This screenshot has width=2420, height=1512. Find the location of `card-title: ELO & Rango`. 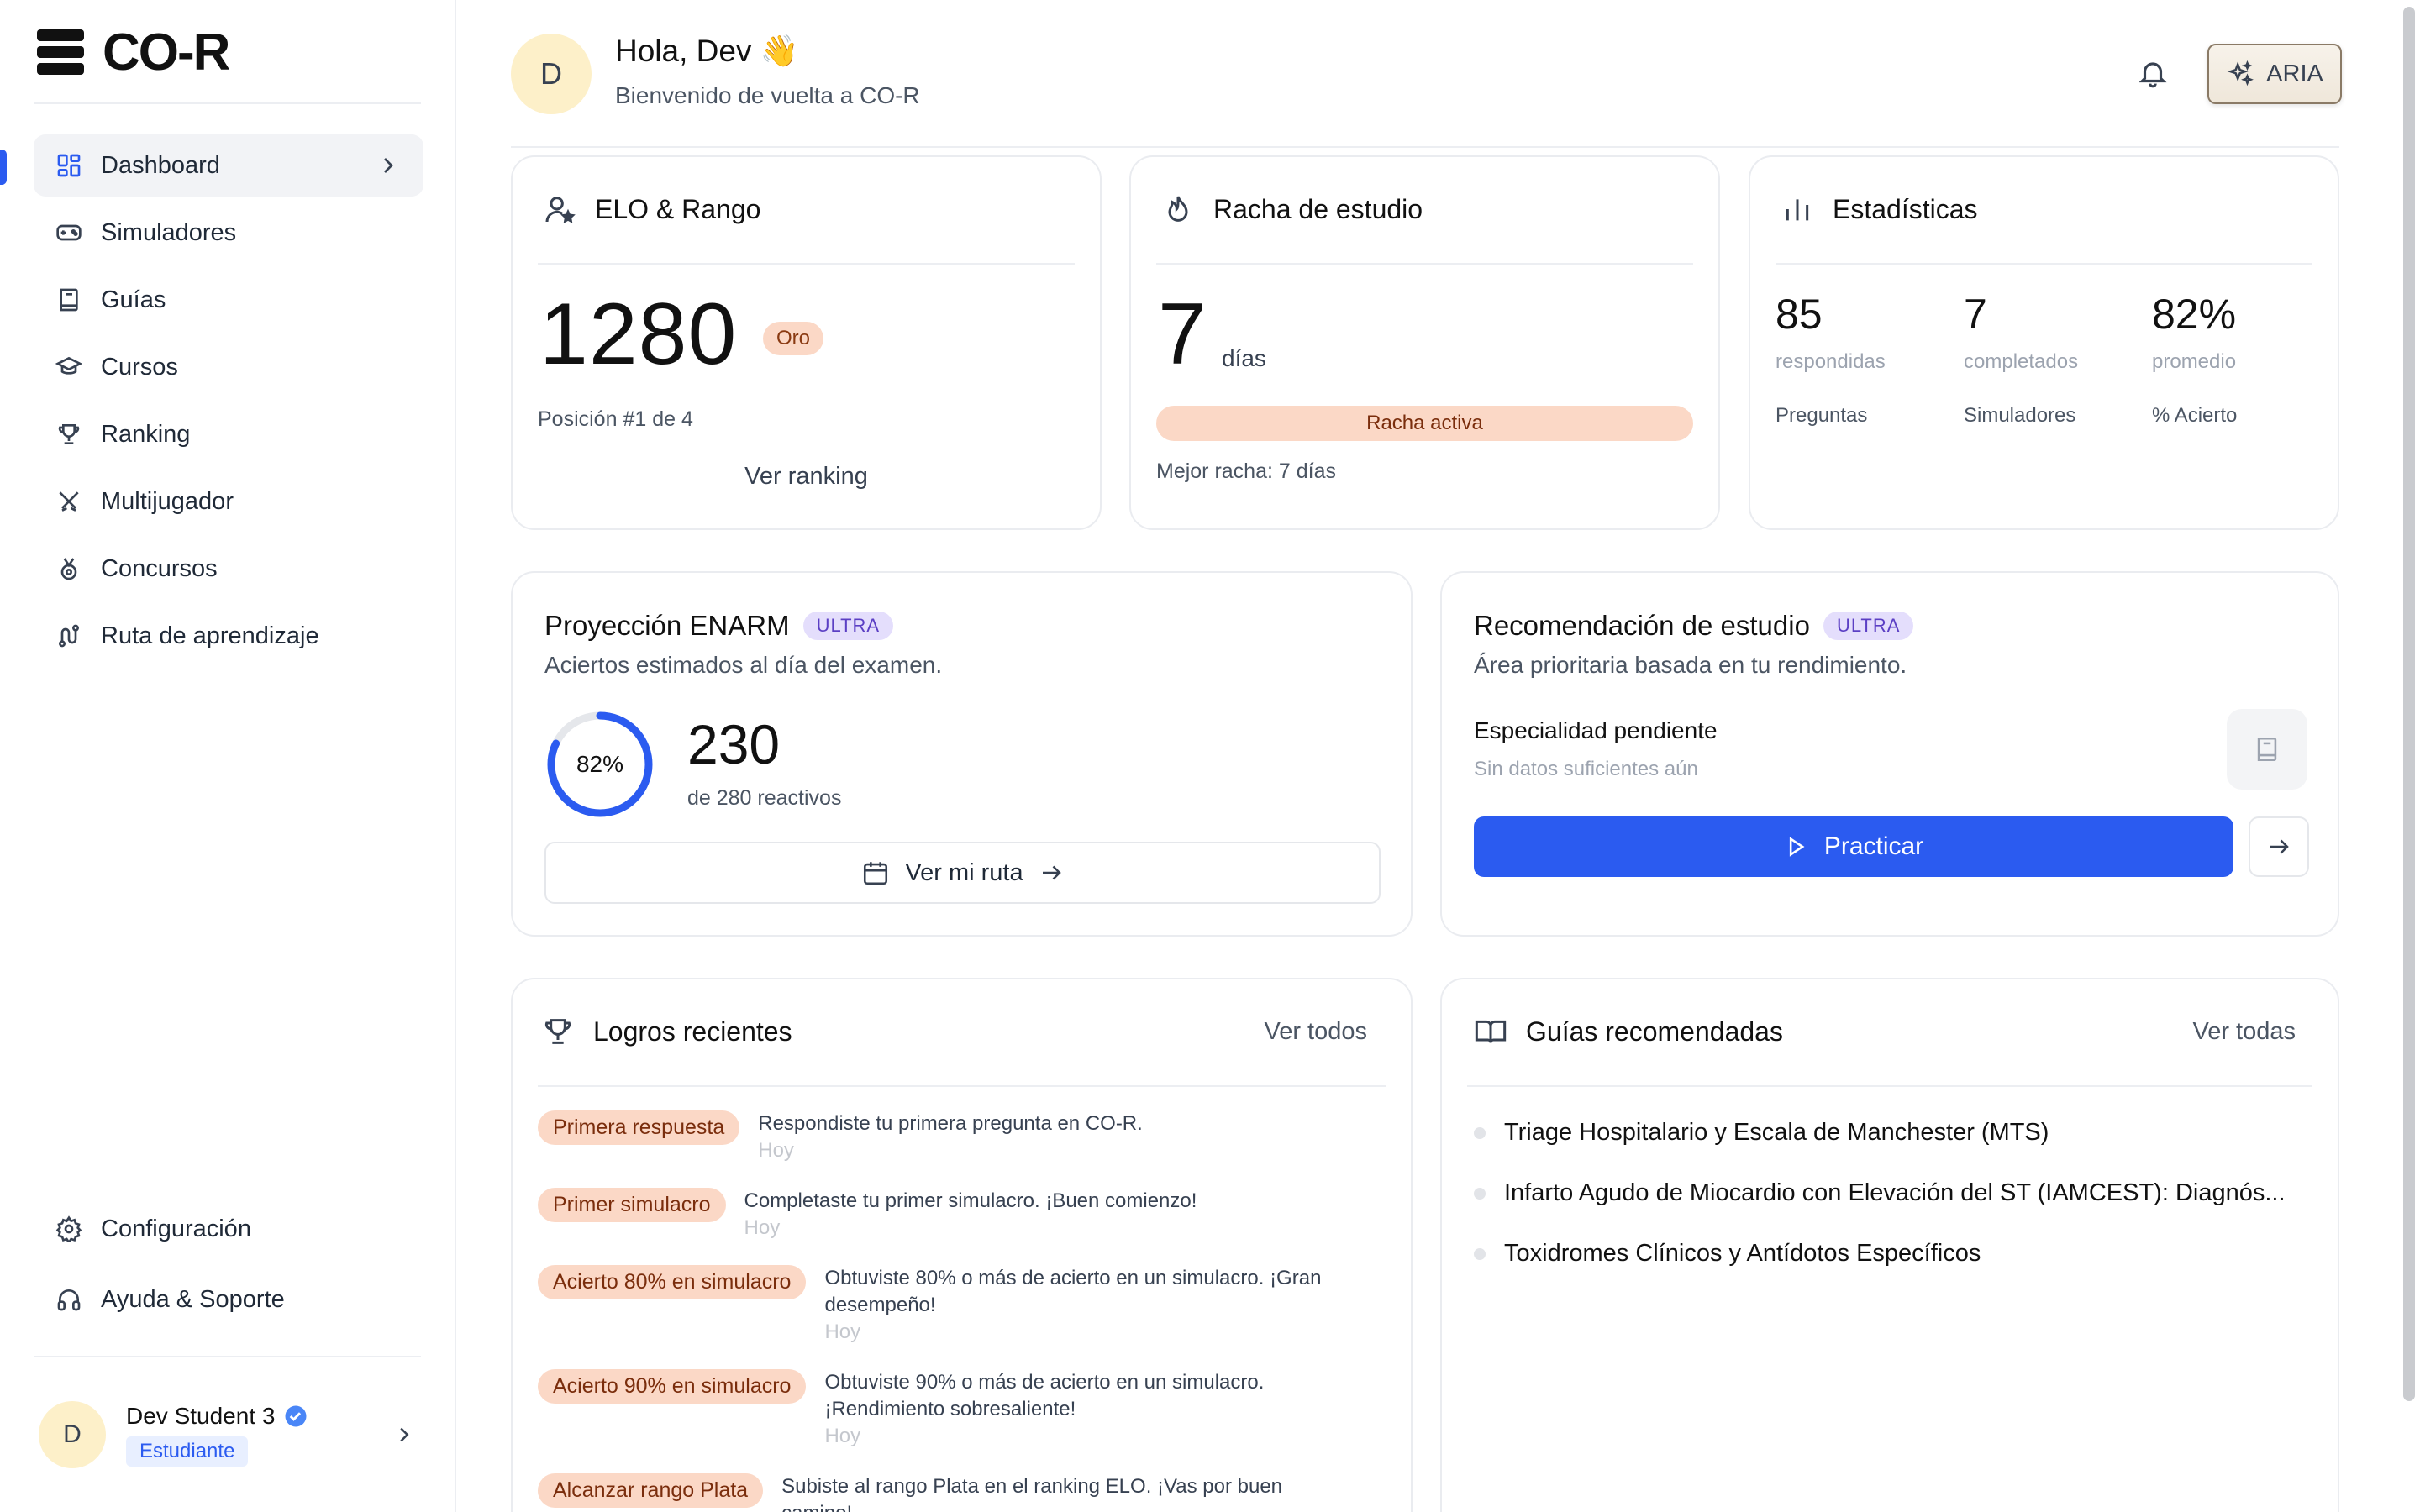

card-title: ELO & Rango is located at coordinates (651, 209).